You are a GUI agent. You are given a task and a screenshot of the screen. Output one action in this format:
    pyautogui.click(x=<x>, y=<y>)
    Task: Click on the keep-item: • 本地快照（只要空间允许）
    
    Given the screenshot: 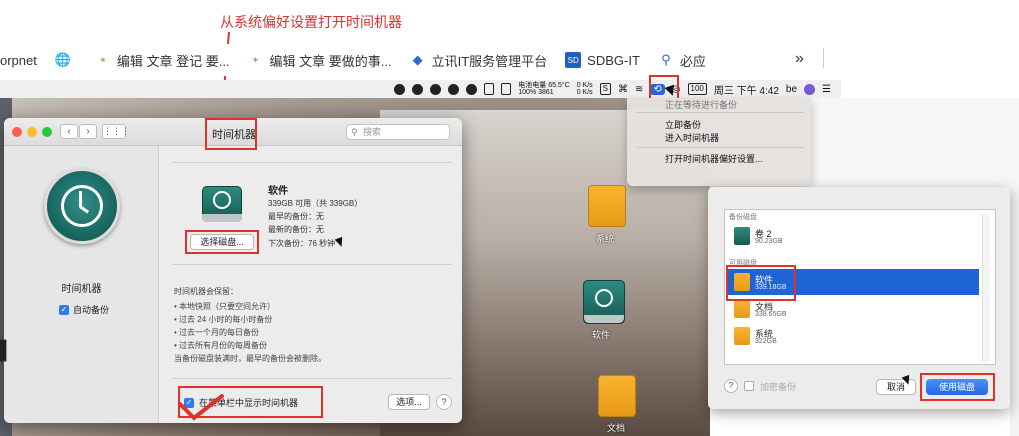 What is the action you would take?
    pyautogui.click(x=225, y=306)
    